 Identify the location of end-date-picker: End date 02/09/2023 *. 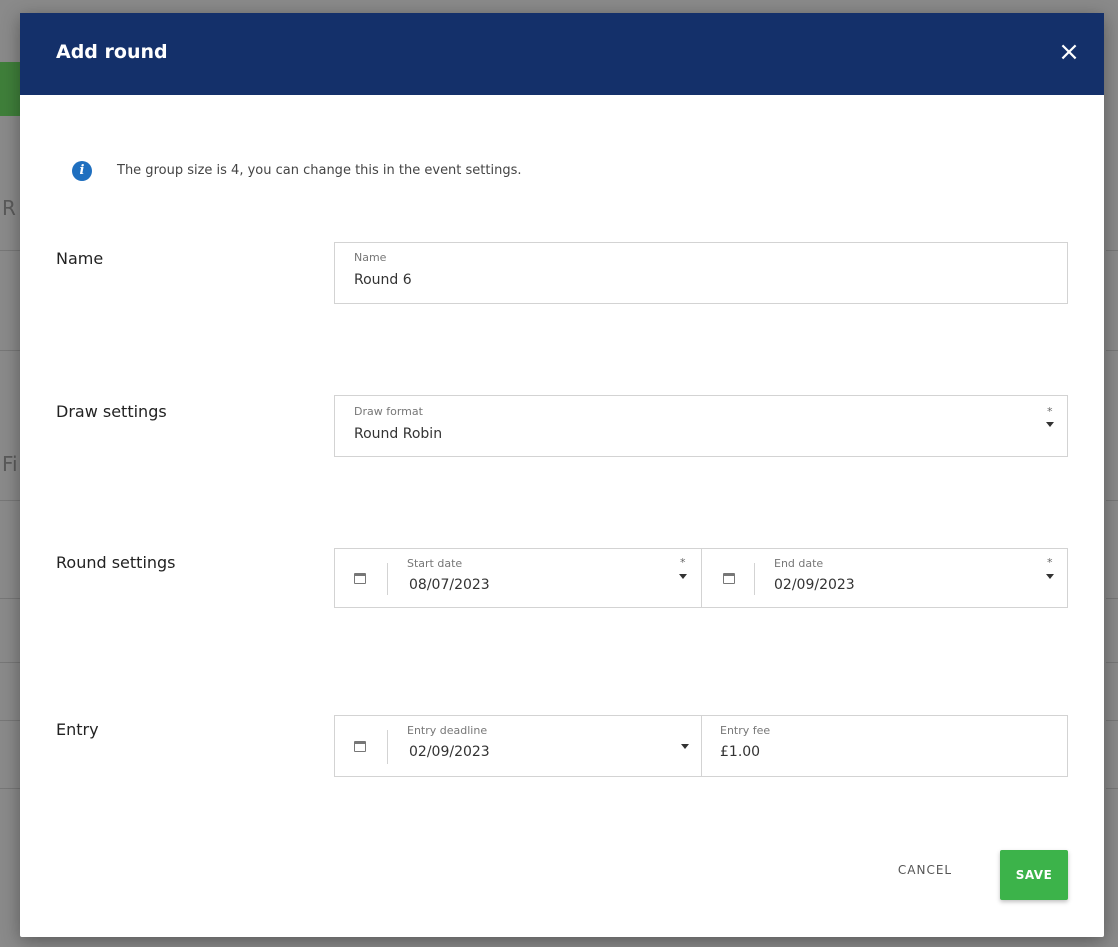
(885, 578).